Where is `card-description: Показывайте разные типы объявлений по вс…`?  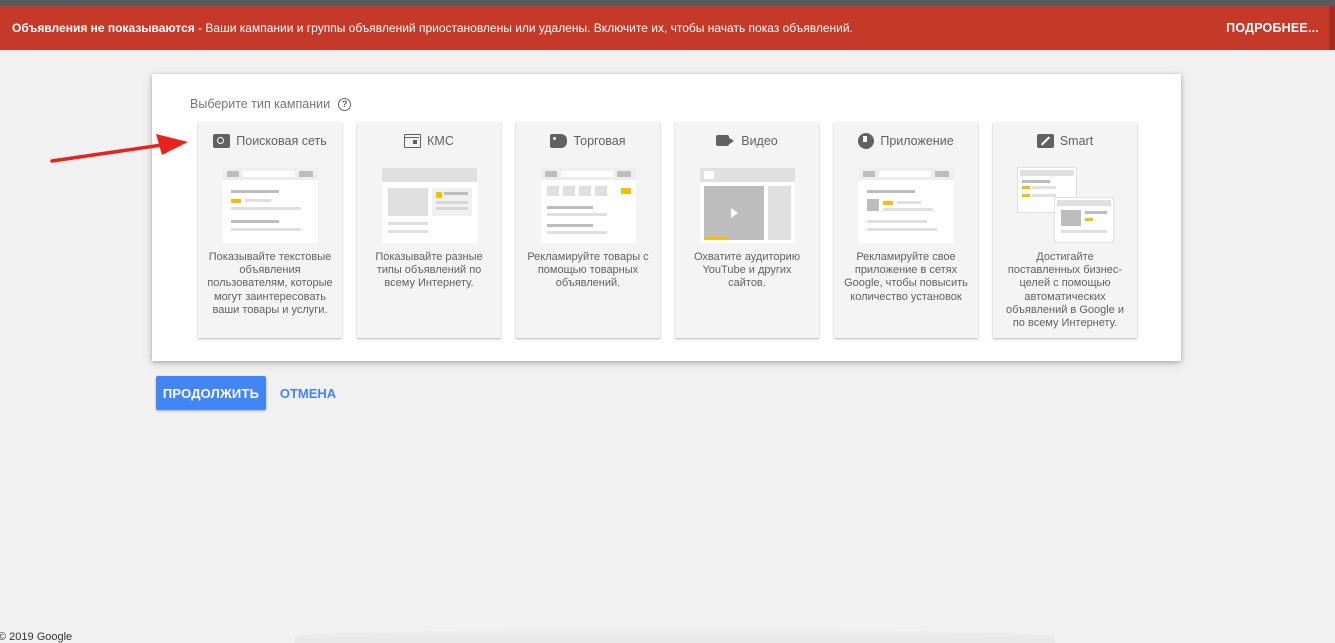 card-description: Показывайте разные типы объявлений по вс… is located at coordinates (429, 270).